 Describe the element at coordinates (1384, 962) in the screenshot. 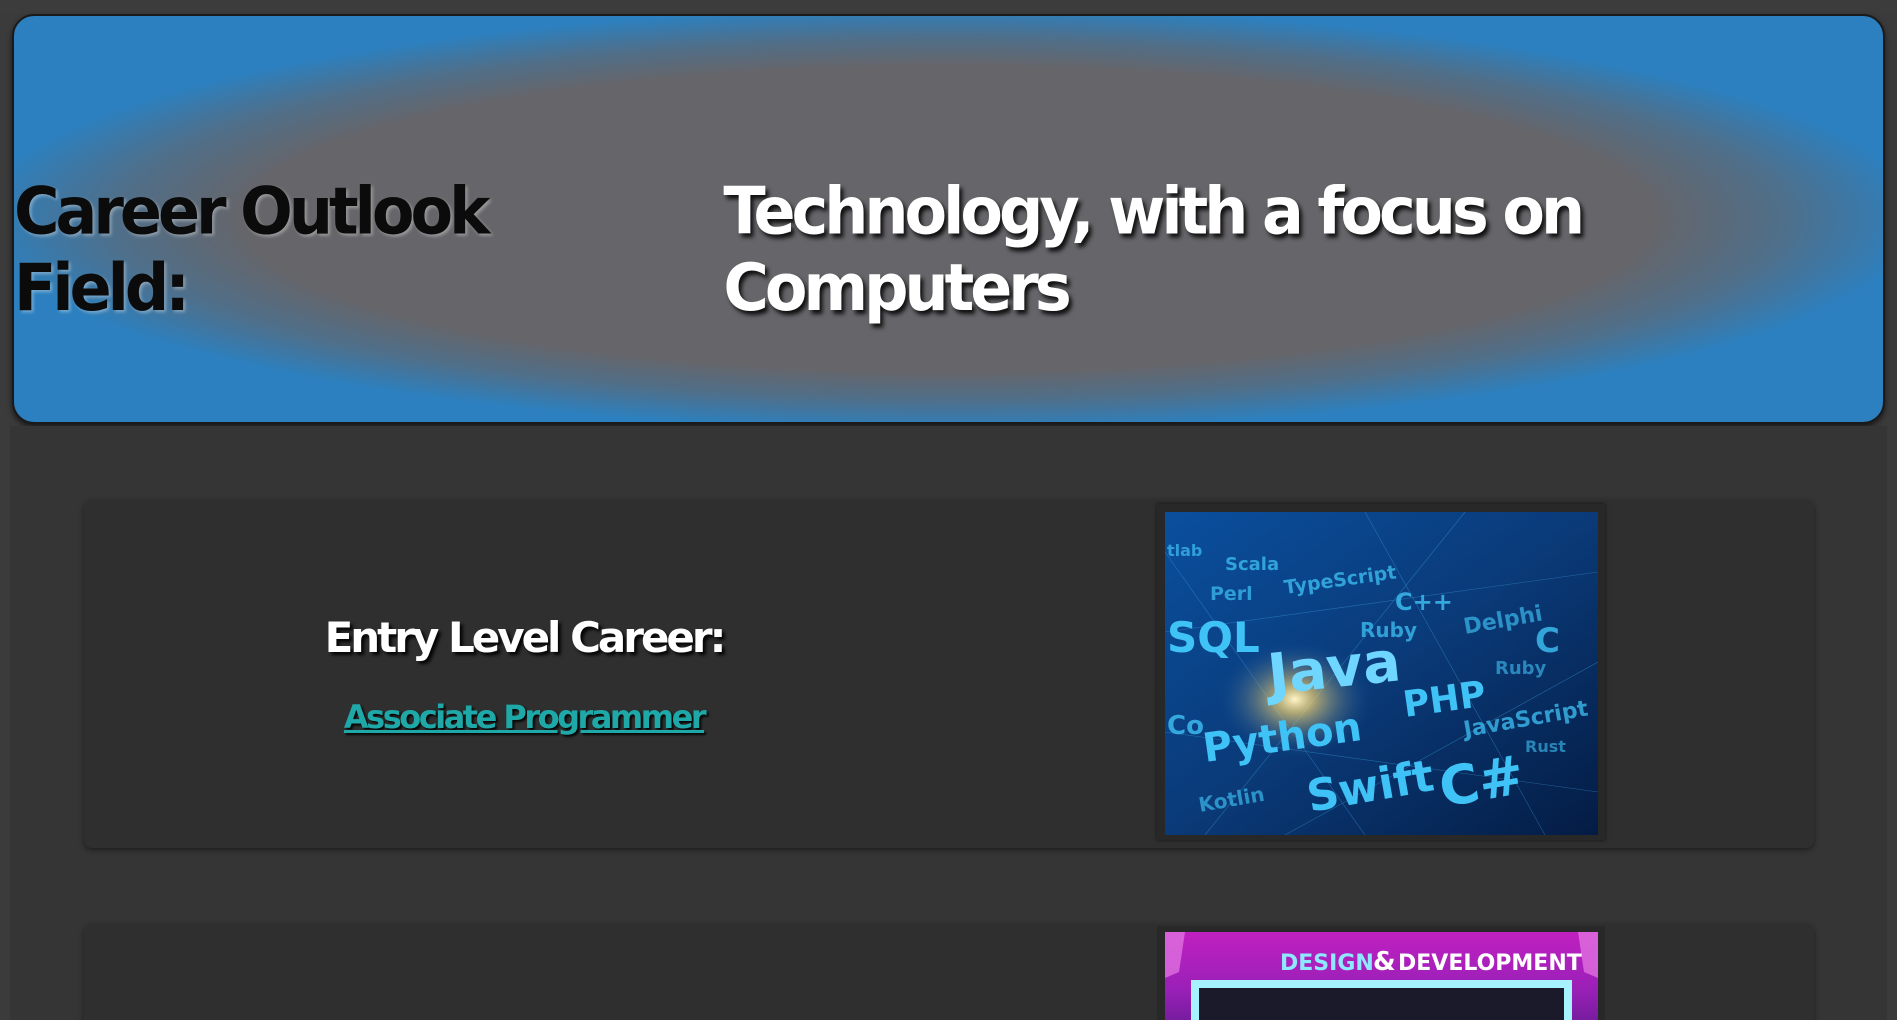

I see `caption-amp: &` at that location.